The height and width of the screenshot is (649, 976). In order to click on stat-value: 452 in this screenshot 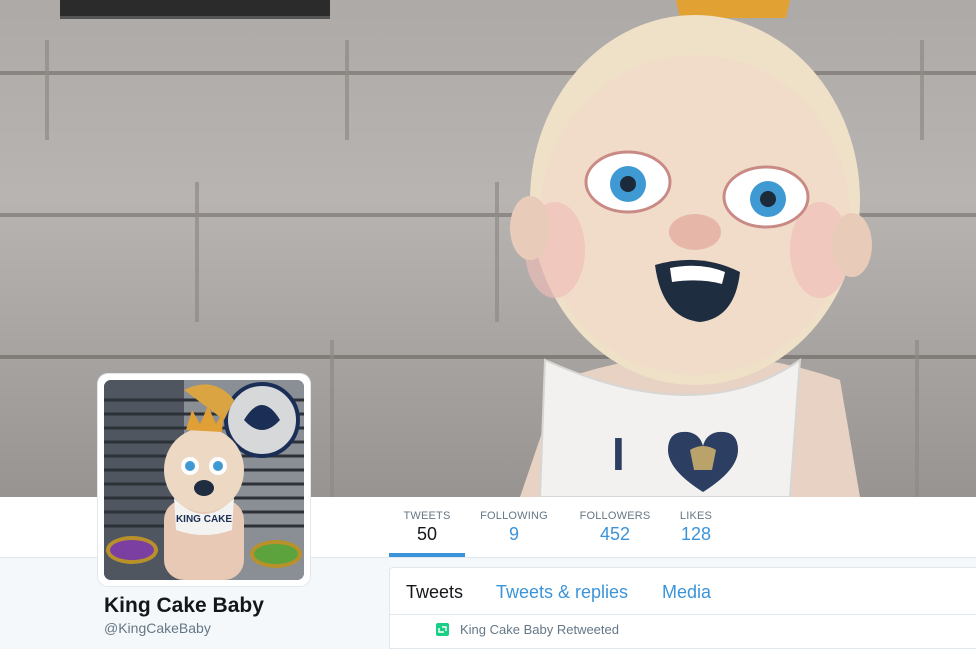, I will do `click(615, 534)`.